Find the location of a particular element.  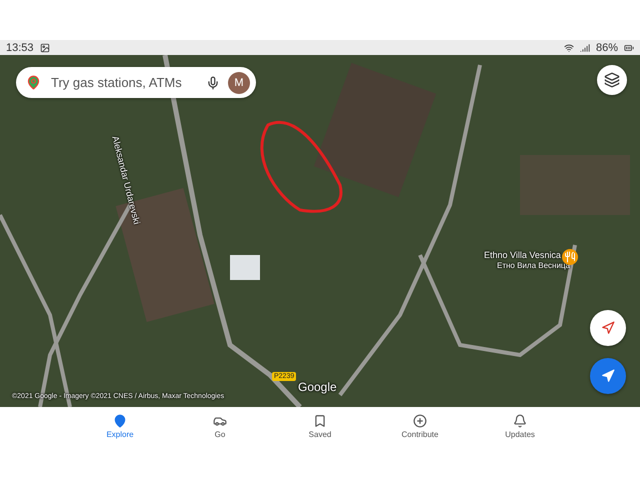

plus-circle-icon is located at coordinates (420, 421).